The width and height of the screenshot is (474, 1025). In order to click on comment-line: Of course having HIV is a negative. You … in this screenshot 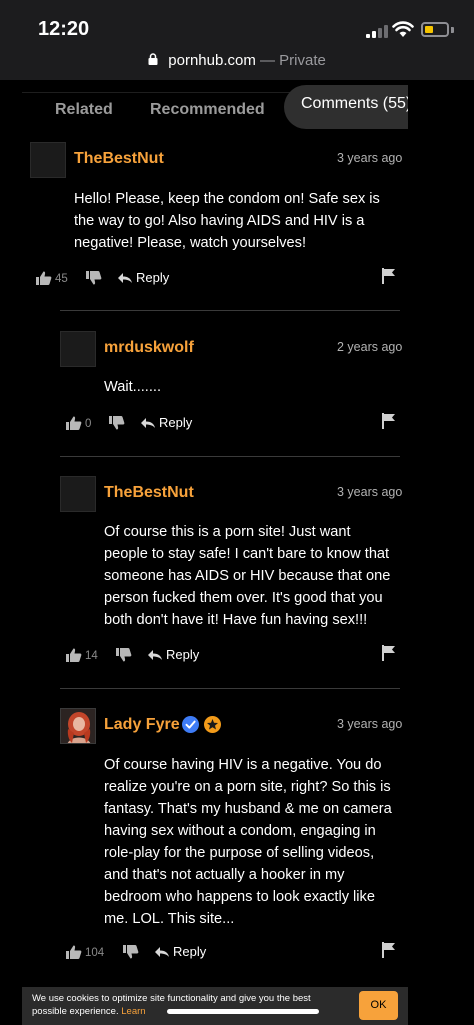, I will do `click(243, 765)`.